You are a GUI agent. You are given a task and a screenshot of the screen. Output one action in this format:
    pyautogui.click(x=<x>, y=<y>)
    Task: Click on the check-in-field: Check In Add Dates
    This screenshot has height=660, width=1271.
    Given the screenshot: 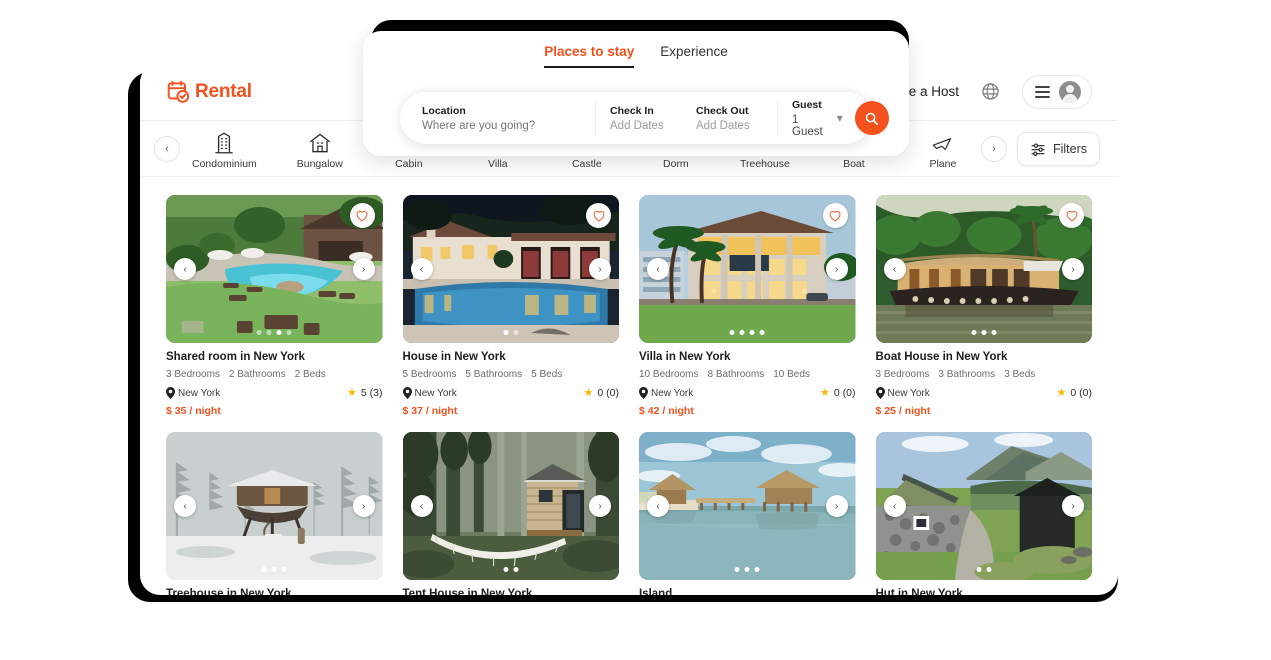 What is the action you would take?
    pyautogui.click(x=639, y=118)
    